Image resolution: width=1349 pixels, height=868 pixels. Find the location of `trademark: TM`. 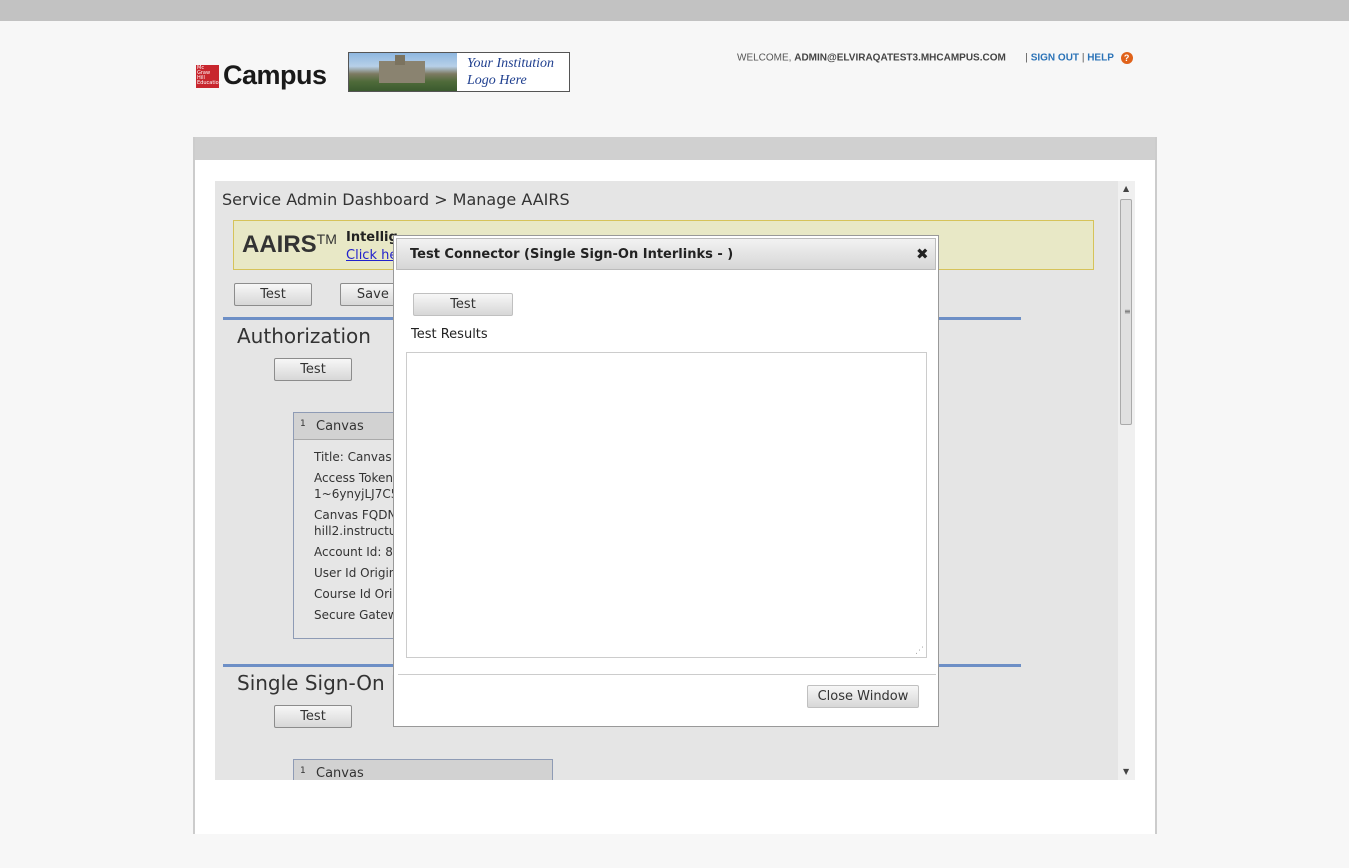

trademark: TM is located at coordinates (326, 239).